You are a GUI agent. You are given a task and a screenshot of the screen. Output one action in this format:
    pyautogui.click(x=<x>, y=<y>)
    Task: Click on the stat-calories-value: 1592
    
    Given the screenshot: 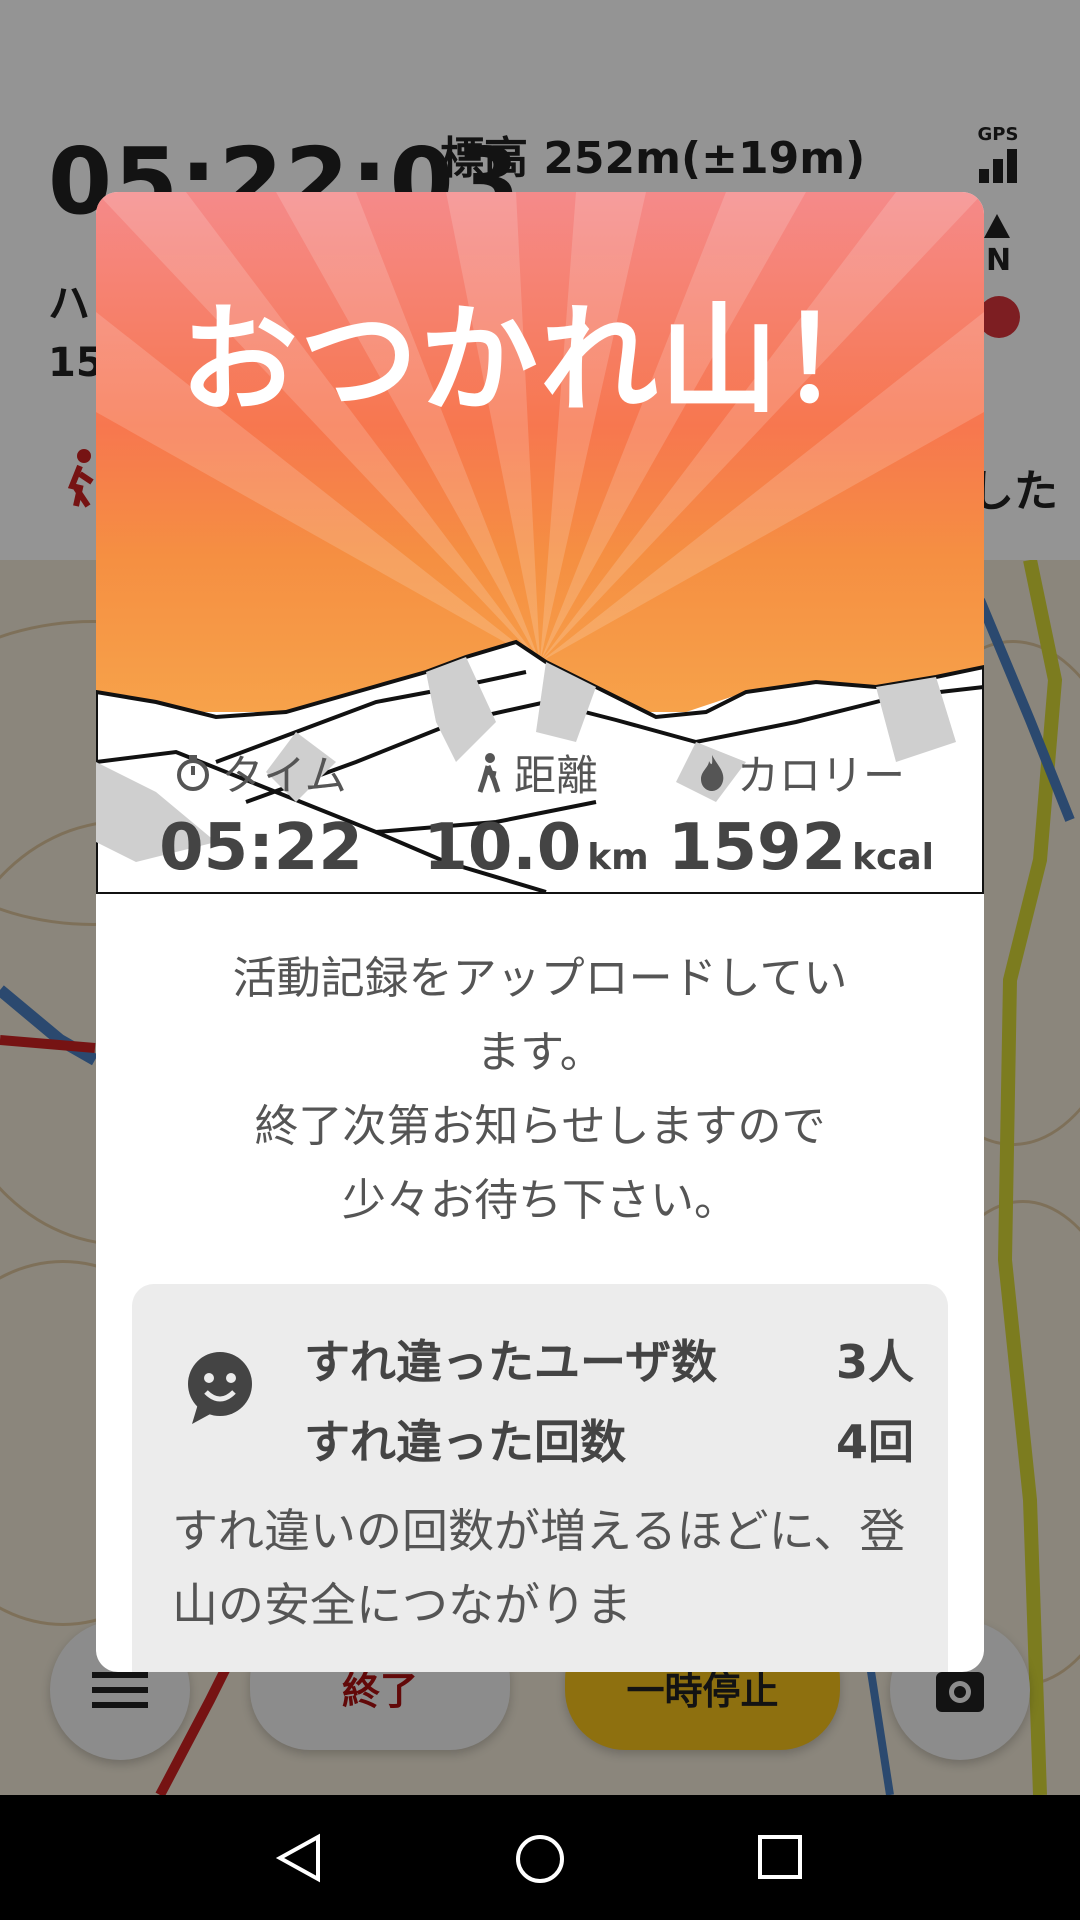 What is the action you would take?
    pyautogui.click(x=757, y=848)
    